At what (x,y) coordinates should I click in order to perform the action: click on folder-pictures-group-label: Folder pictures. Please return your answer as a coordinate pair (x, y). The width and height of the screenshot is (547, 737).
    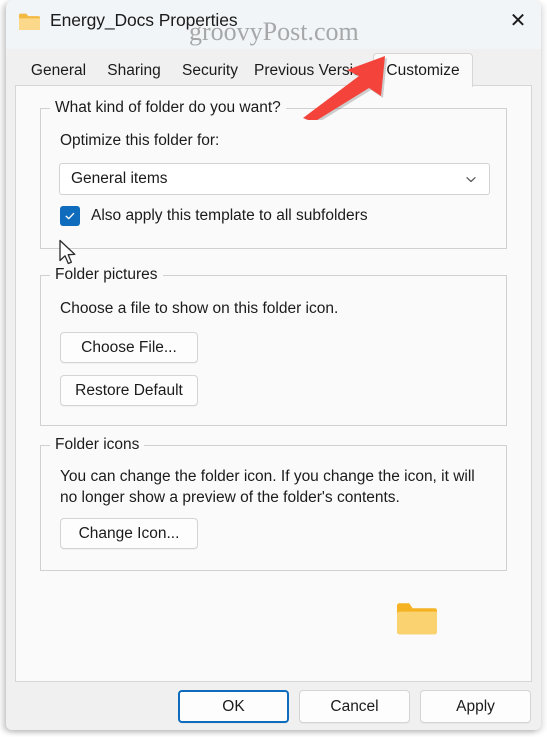
    Looking at the image, I should click on (106, 275).